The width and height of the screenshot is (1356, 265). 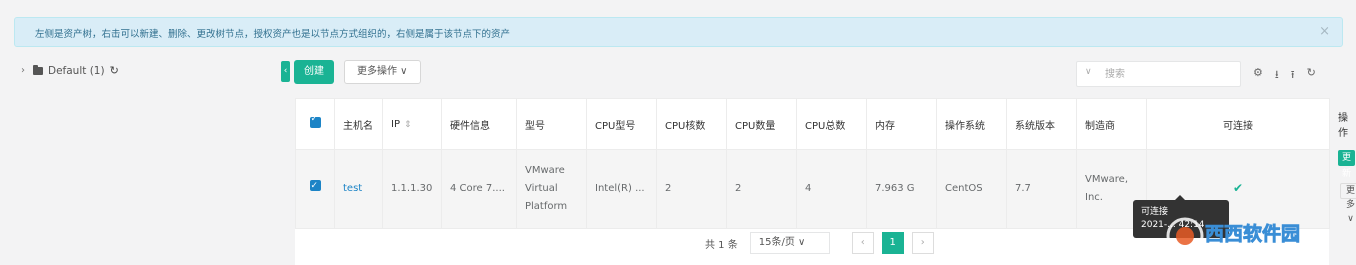 I want to click on row-more-button: 更多 ∨, so click(x=1348, y=203).